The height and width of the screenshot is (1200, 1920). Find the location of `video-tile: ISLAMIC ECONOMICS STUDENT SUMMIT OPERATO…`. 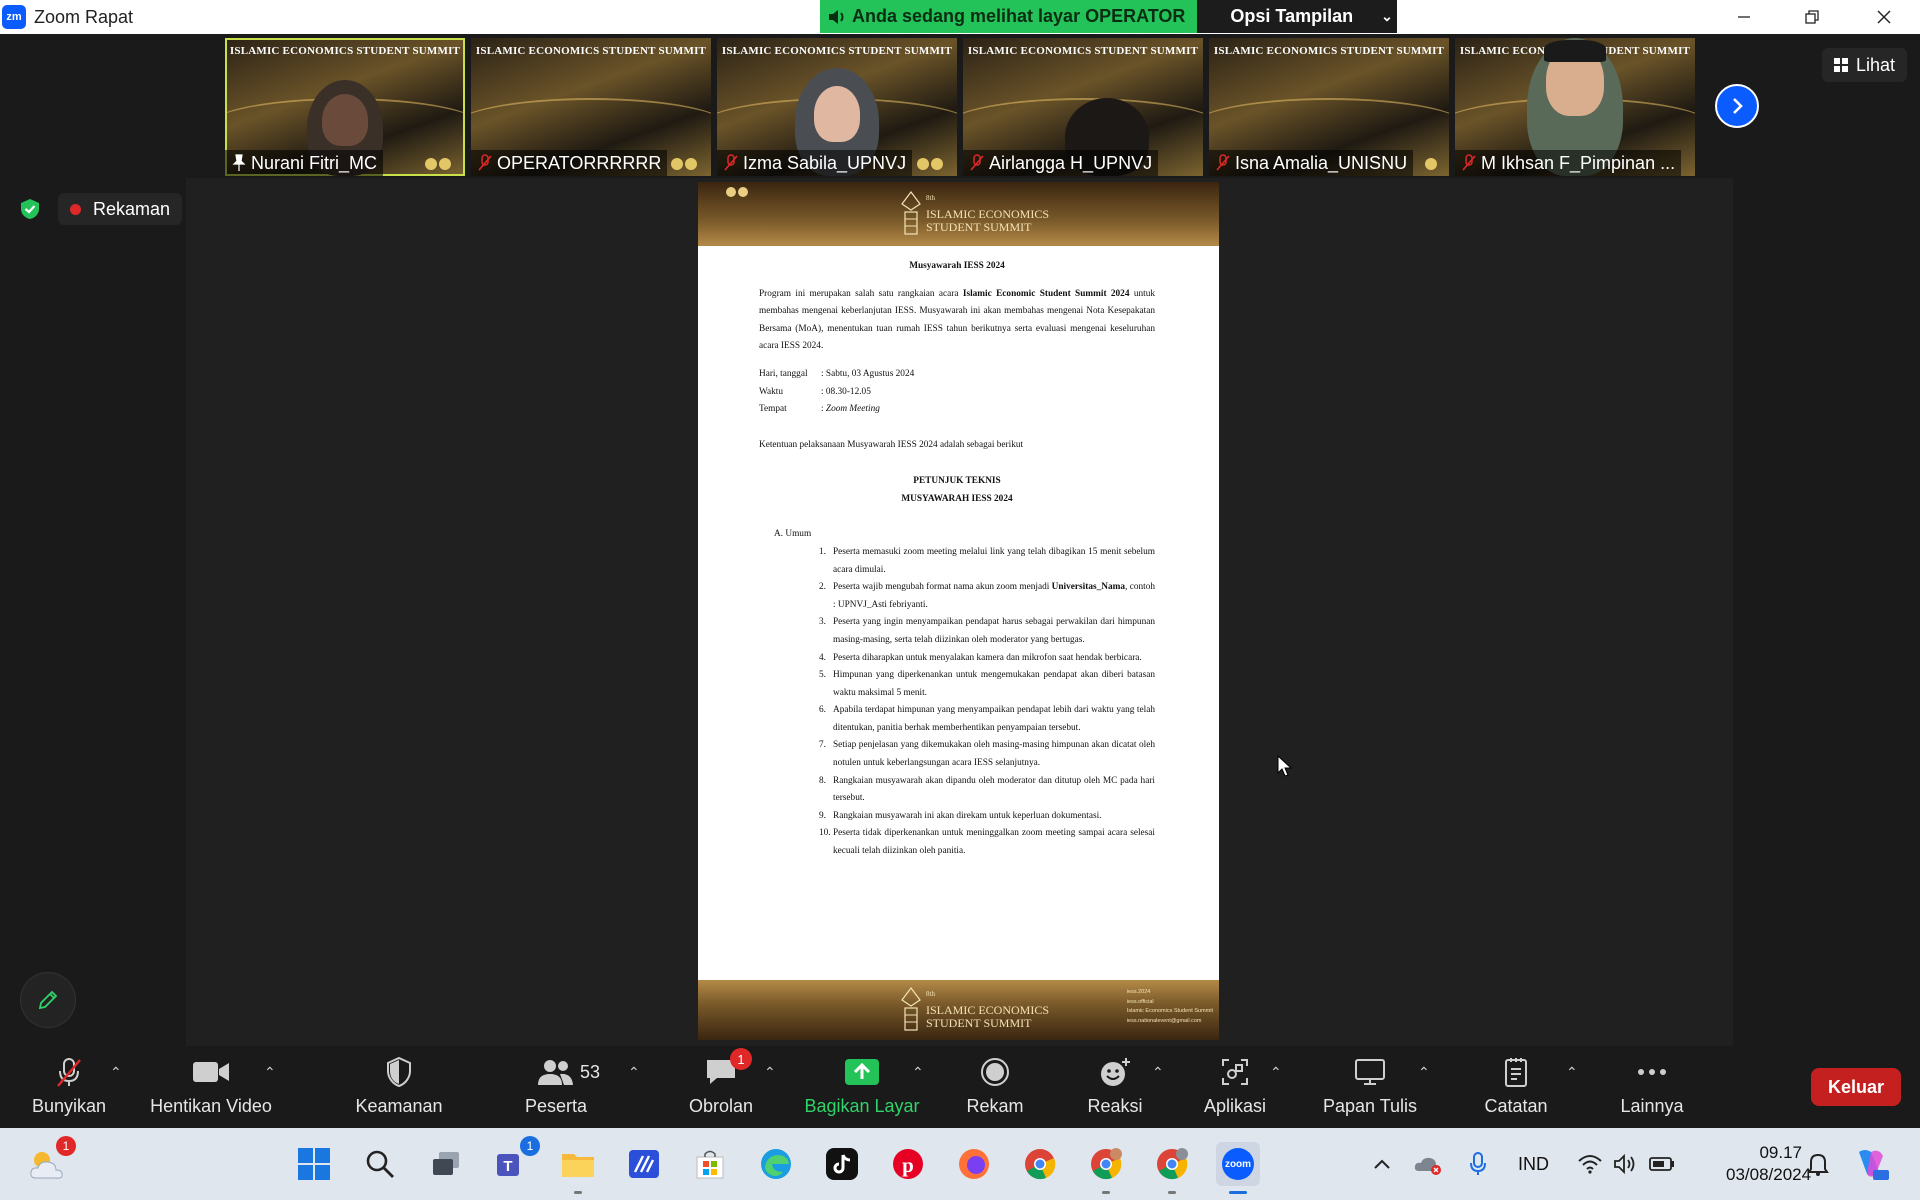

video-tile: ISLAMIC ECONOMICS STUDENT SUMMIT OPERATO… is located at coordinates (591, 107).